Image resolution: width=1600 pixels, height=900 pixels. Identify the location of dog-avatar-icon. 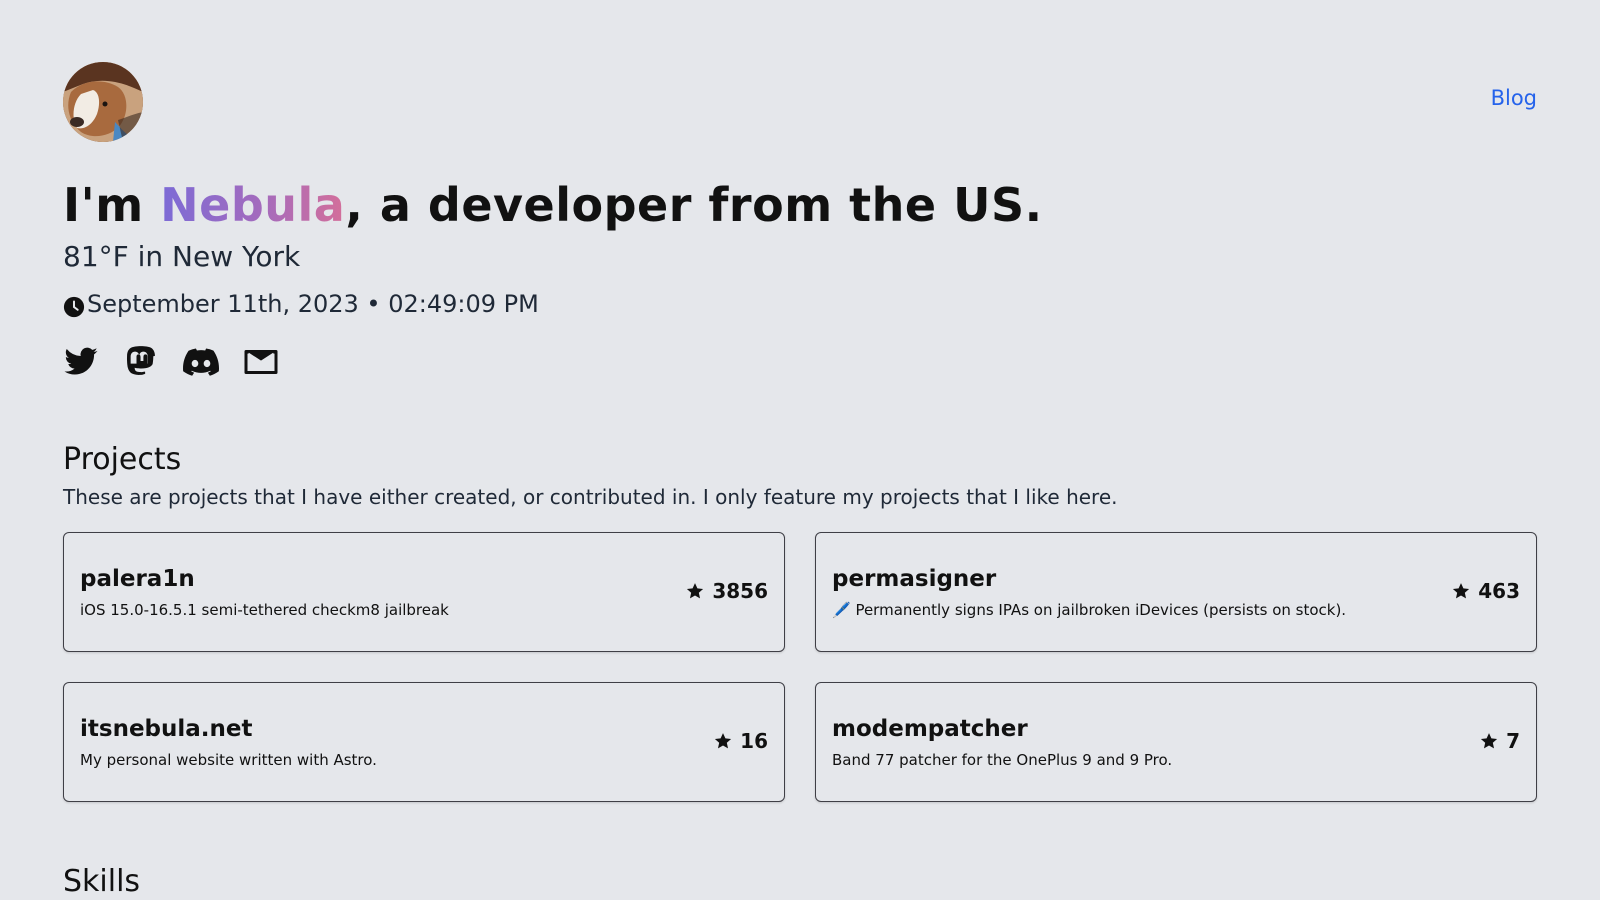
(103, 102).